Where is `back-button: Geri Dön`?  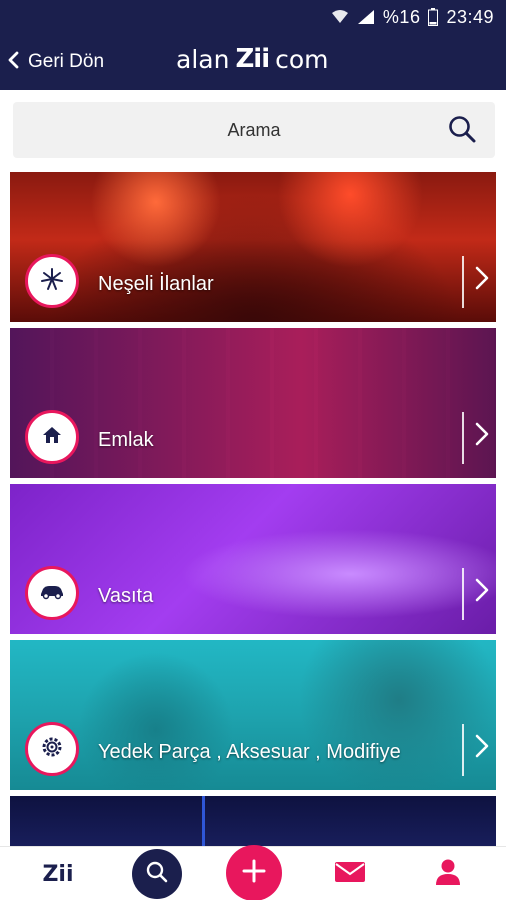
back-button: Geri Dön is located at coordinates (55, 62).